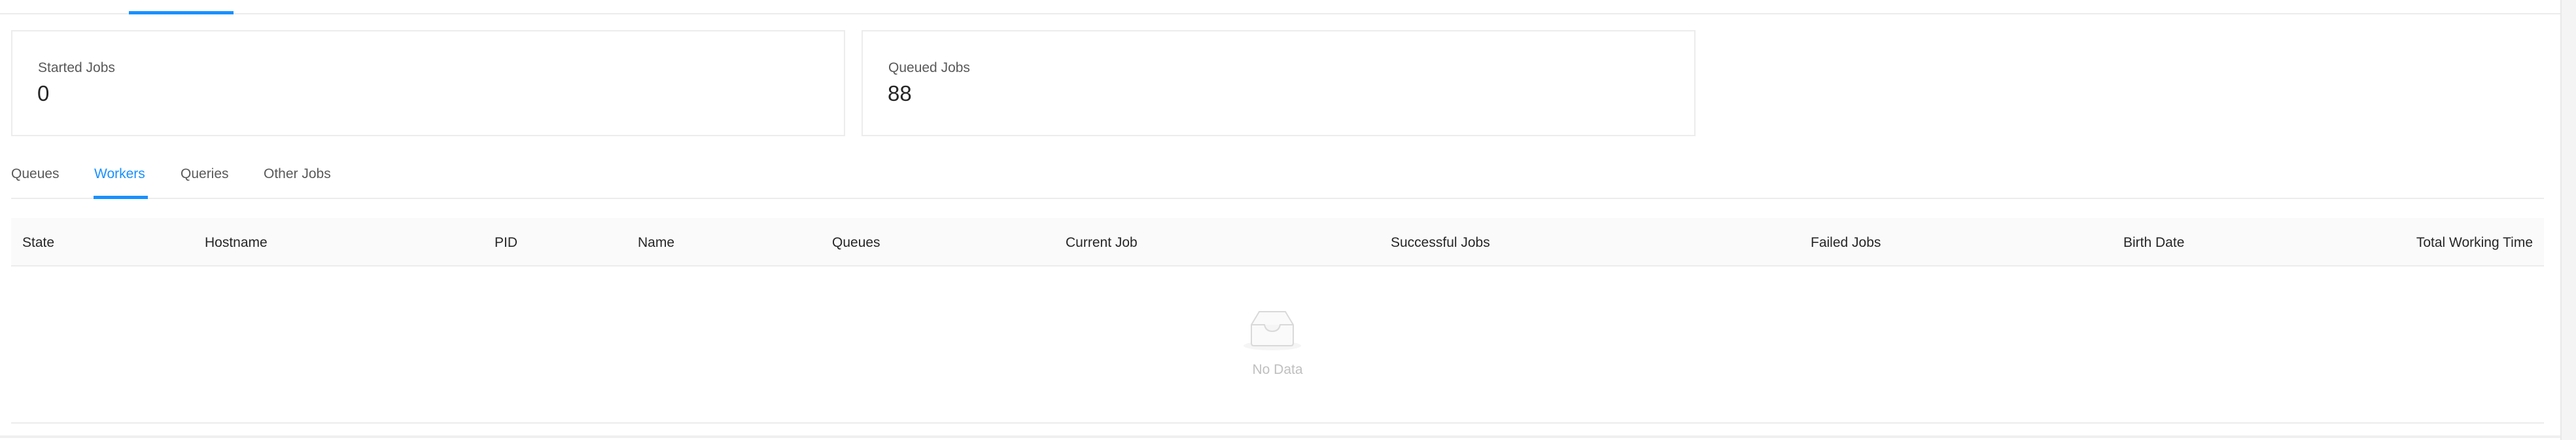 Image resolution: width=2576 pixels, height=440 pixels. Describe the element at coordinates (181, 13) in the screenshot. I see `top-tab-ink-bar` at that location.